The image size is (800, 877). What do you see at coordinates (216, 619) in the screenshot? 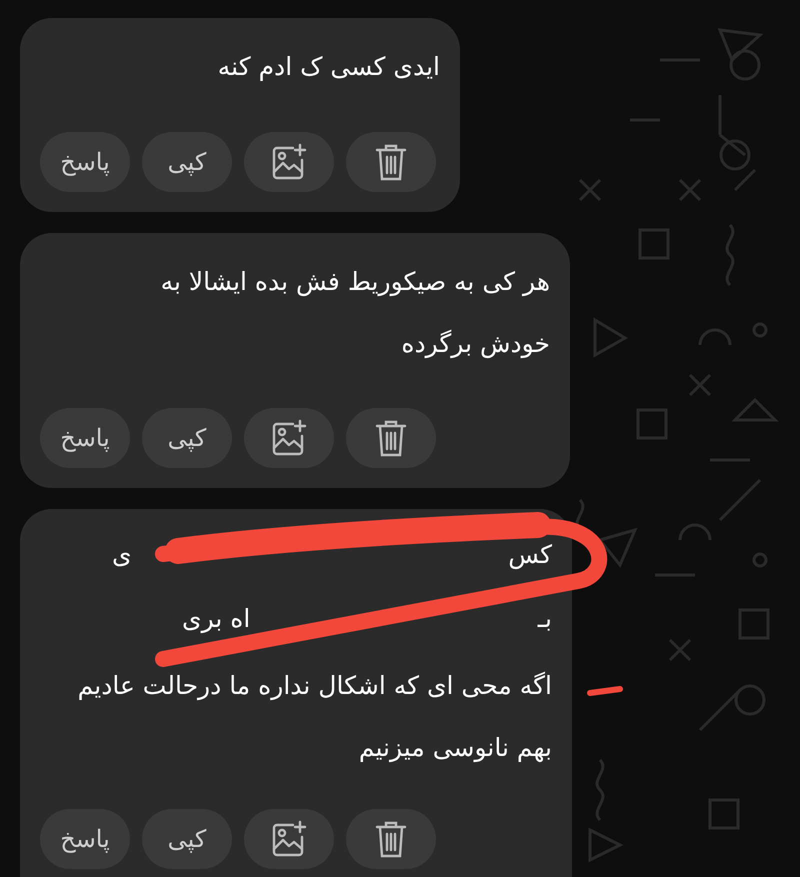
I see `message-text-fragment: اه بری` at bounding box center [216, 619].